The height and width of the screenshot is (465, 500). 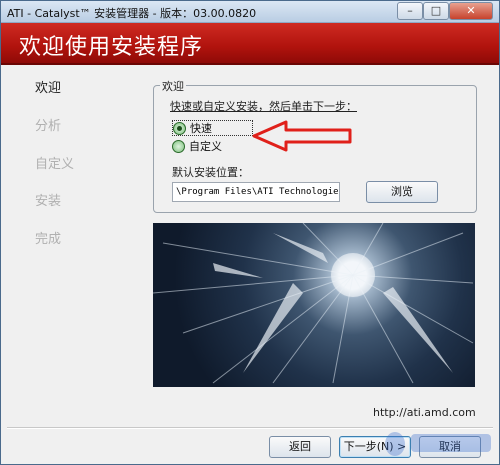 I want to click on browse-button: 浏览, so click(x=402, y=192).